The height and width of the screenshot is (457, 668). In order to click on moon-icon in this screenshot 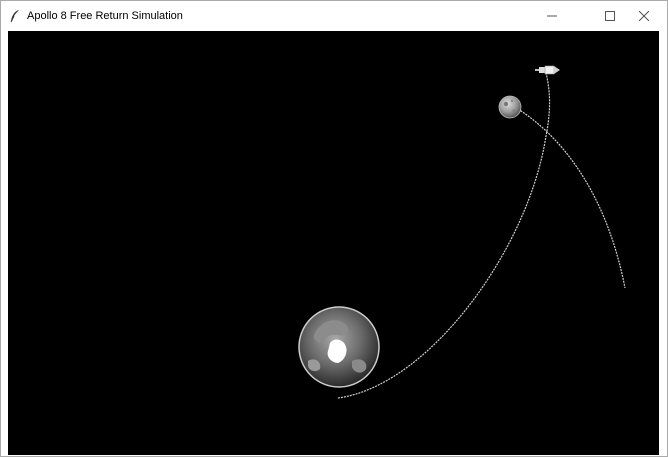, I will do `click(510, 107)`.